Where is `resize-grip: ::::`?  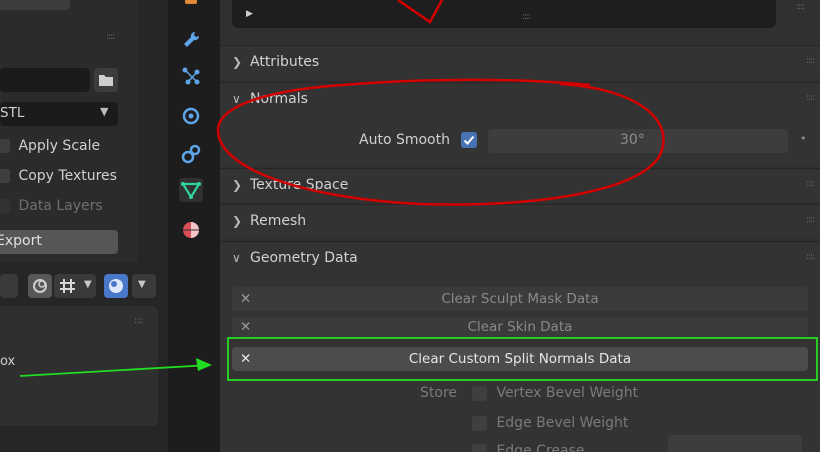
resize-grip: :::: is located at coordinates (526, 17).